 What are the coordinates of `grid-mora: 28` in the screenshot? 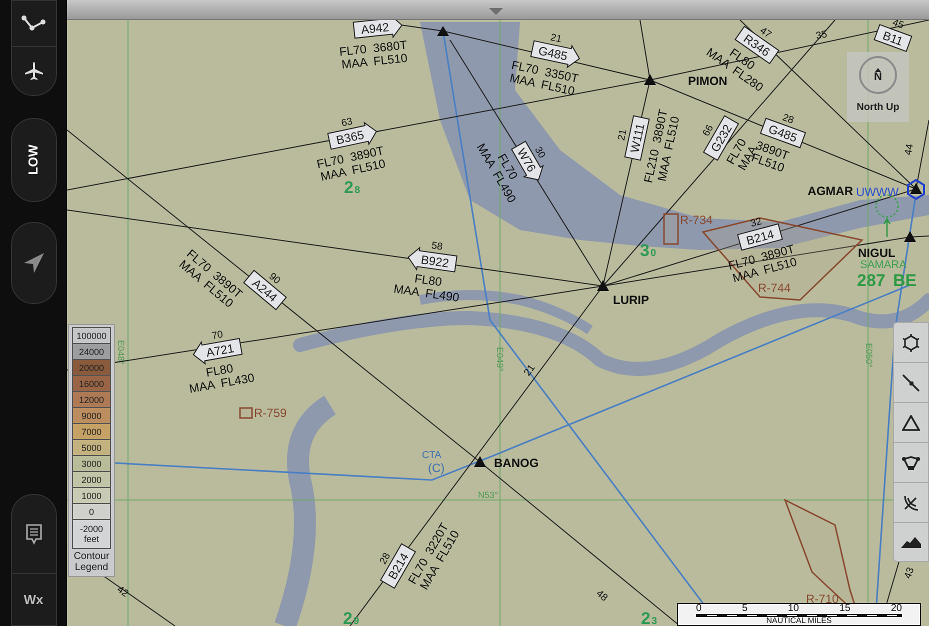 It's located at (352, 187).